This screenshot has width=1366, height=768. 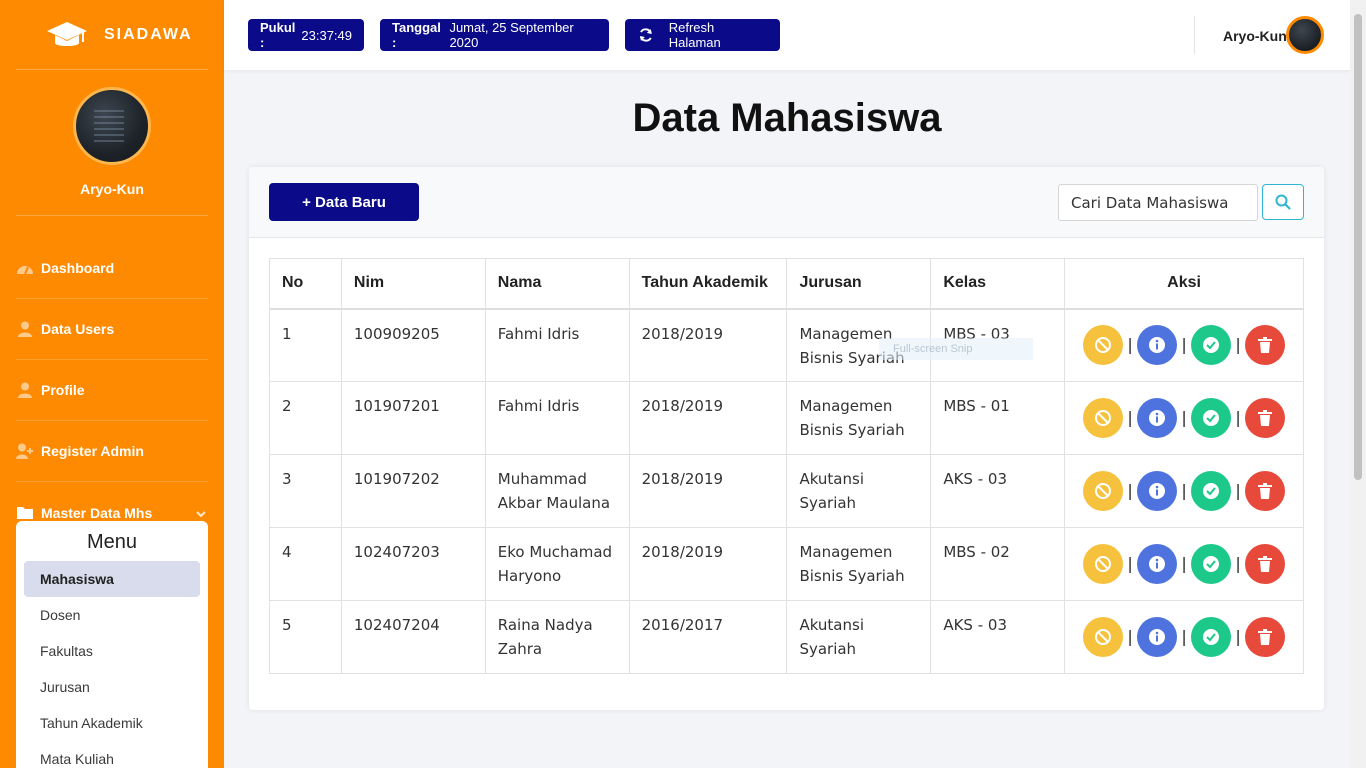 I want to click on submenu-item-fakultas: Fakultas, so click(x=112, y=651).